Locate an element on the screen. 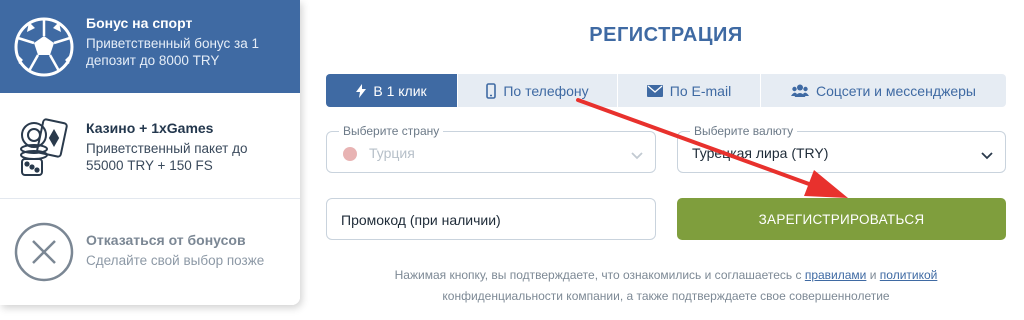 Image resolution: width=1024 pixels, height=320 pixels. register-button: ЗАРЕГИСТРИРОВАТЬСЯ is located at coordinates (841, 219).